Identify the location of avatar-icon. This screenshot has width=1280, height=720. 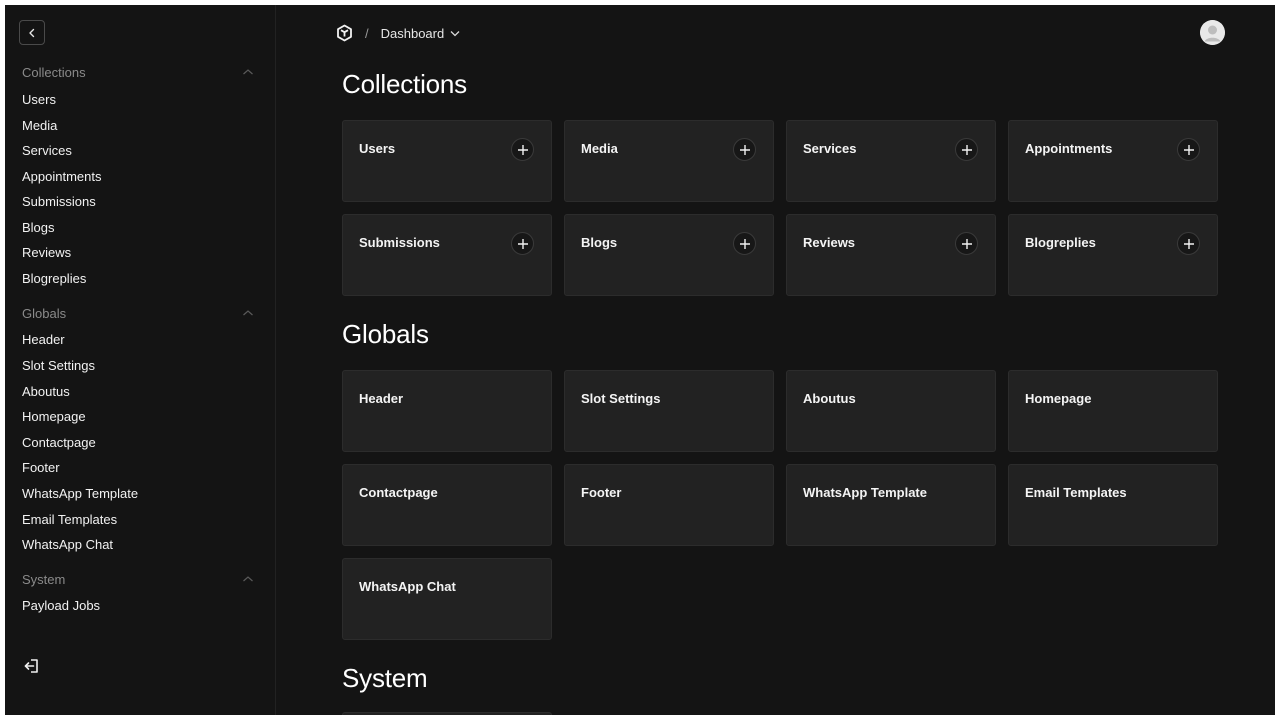
(1212, 32).